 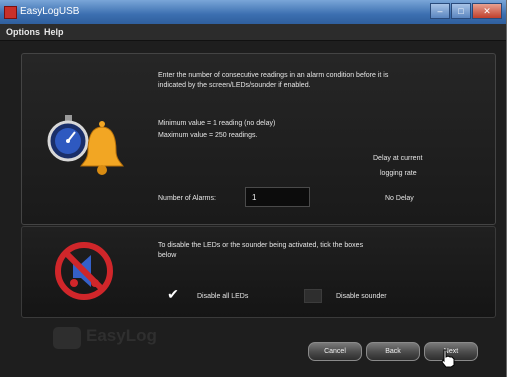 I want to click on menu-help: Help, so click(x=54, y=32).